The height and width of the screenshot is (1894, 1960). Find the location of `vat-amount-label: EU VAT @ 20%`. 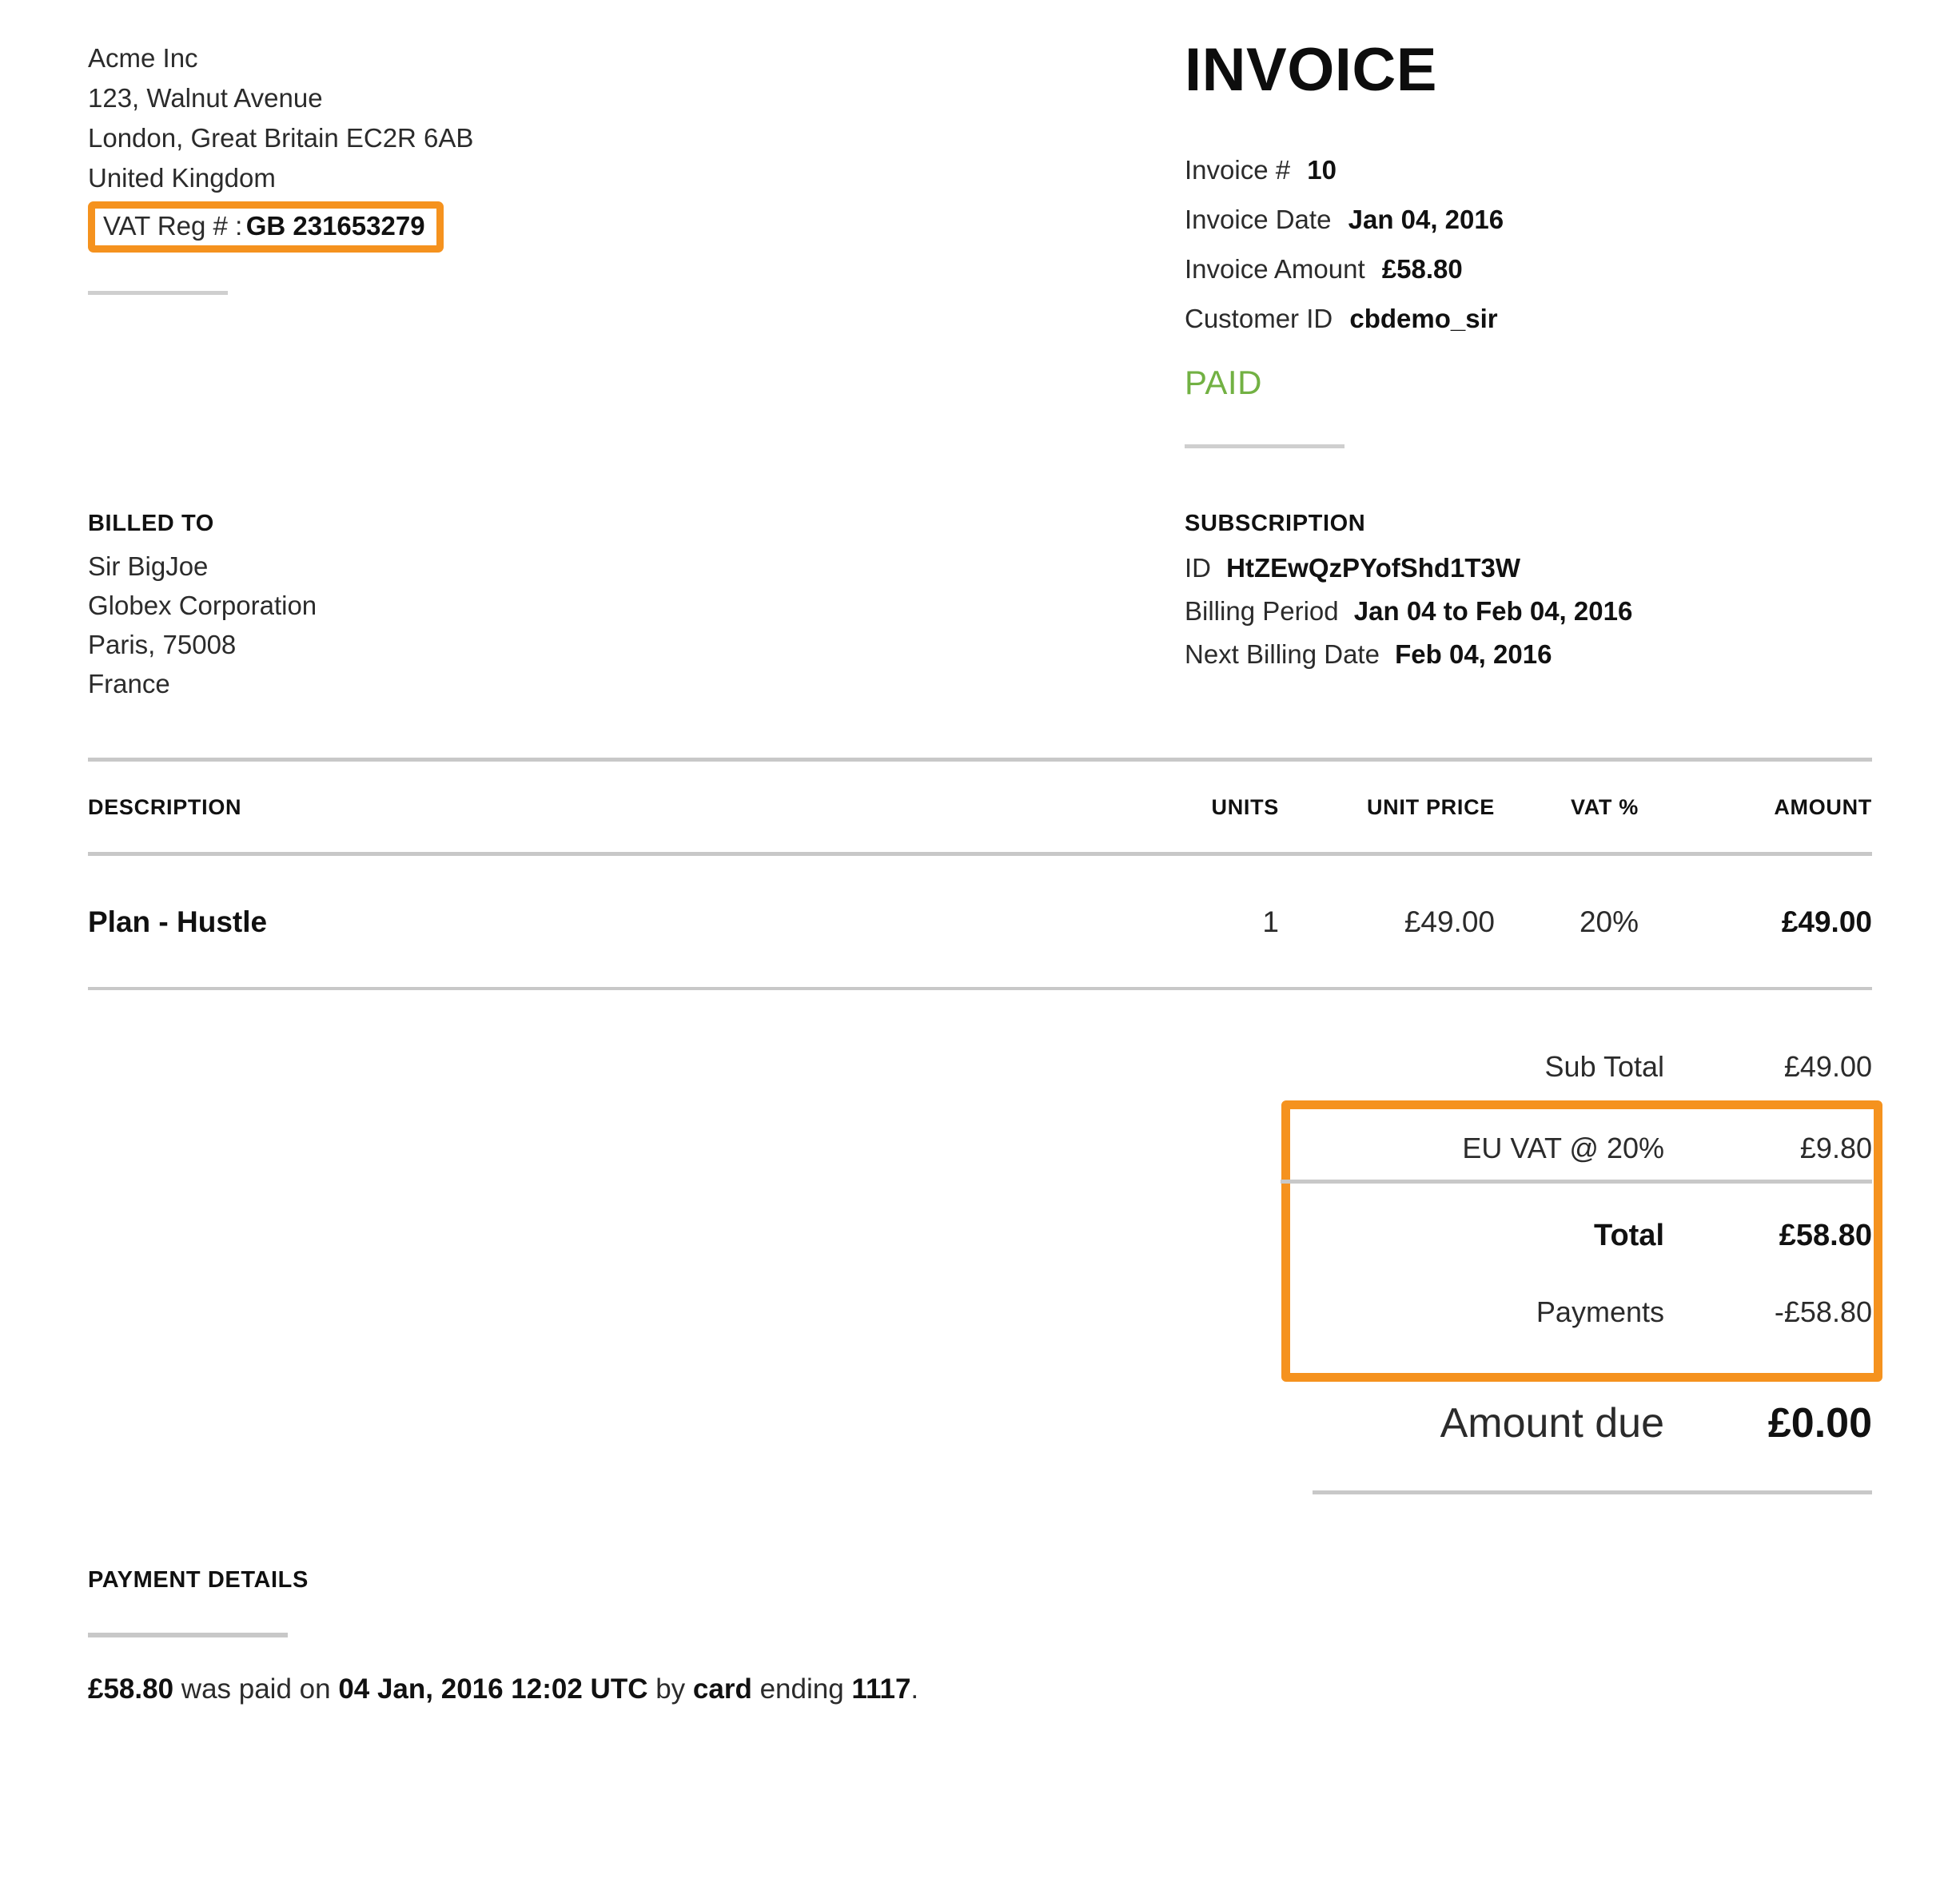

vat-amount-label: EU VAT @ 20% is located at coordinates (1563, 1148).